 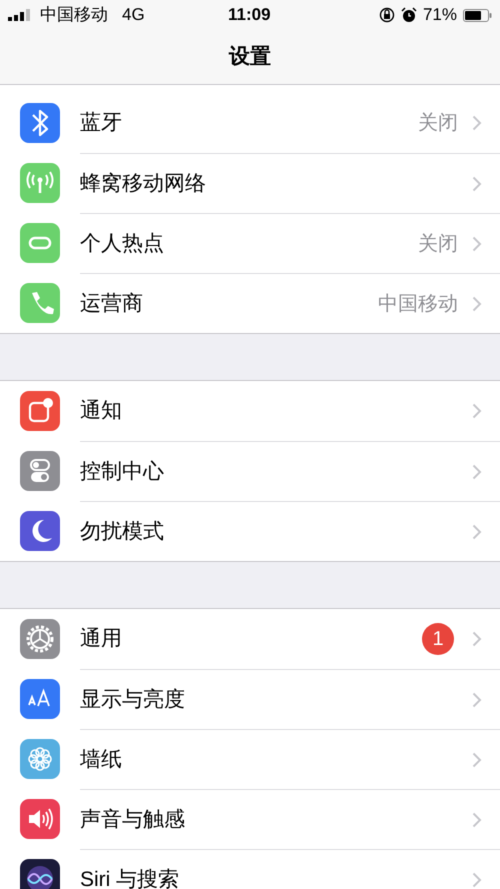 What do you see at coordinates (40, 759) in the screenshot?
I see `flower-icon` at bounding box center [40, 759].